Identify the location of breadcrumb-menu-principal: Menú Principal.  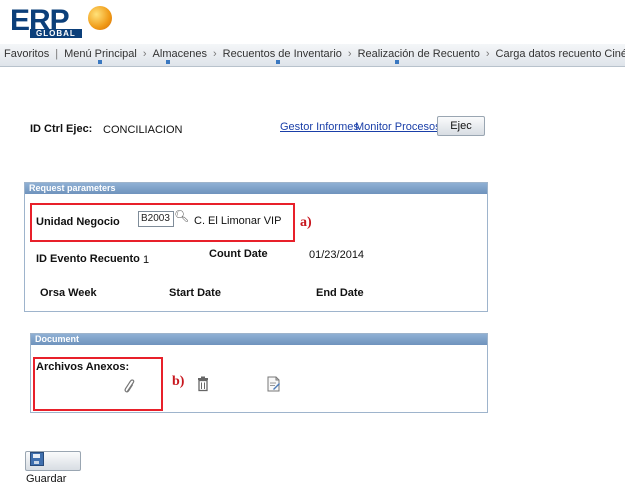
(100, 54).